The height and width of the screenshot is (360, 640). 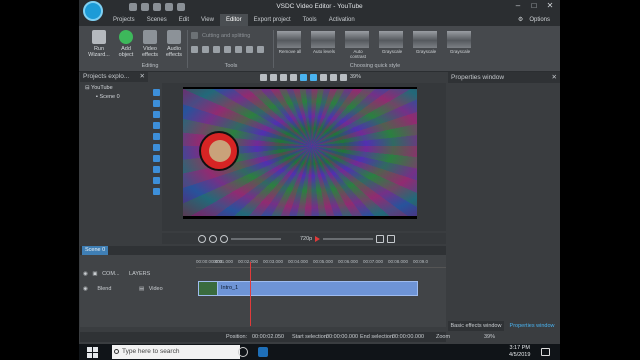 What do you see at coordinates (290, 42) in the screenshot?
I see `quick-style-remove-all: Remove all` at bounding box center [290, 42].